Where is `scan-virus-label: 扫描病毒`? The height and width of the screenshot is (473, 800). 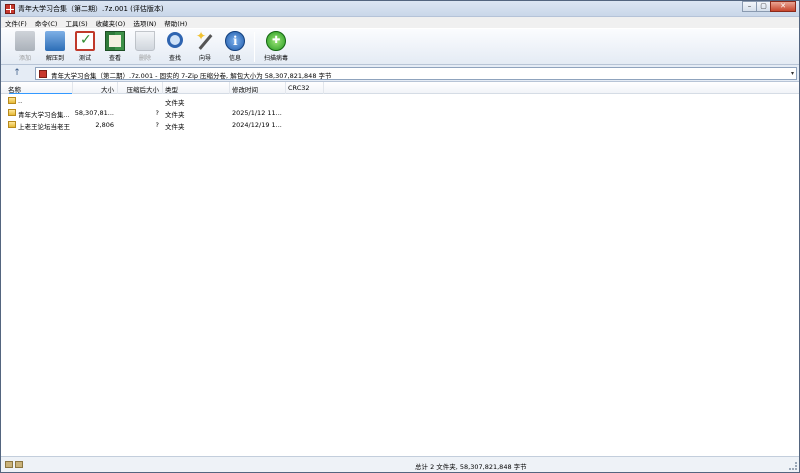 scan-virus-label: 扫描病毒 is located at coordinates (275, 58).